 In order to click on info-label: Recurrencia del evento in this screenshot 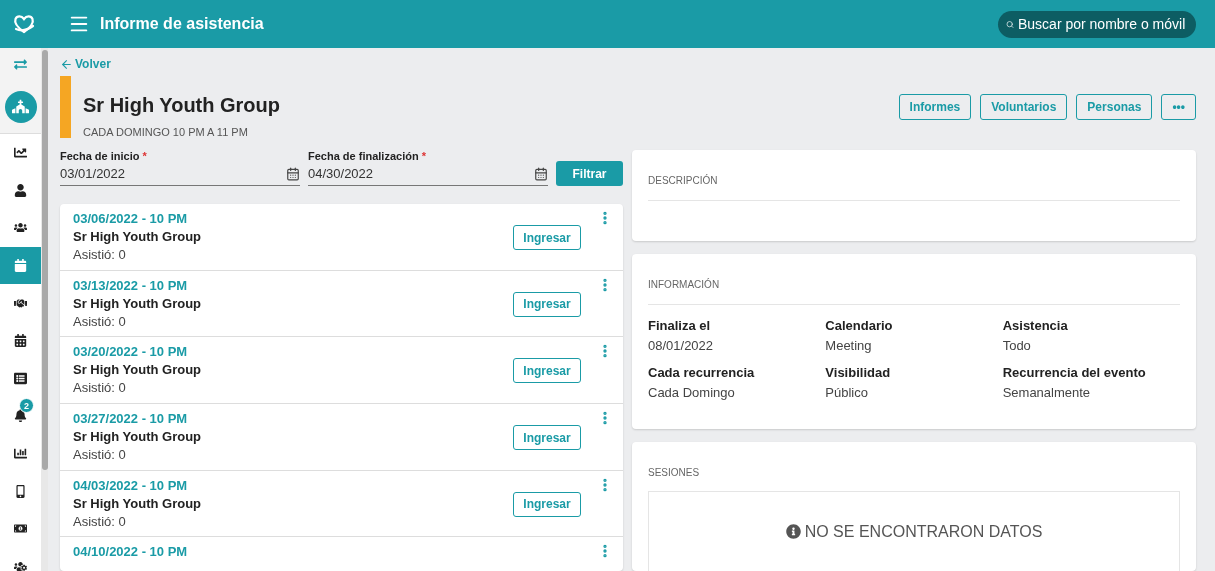, I will do `click(1074, 372)`.